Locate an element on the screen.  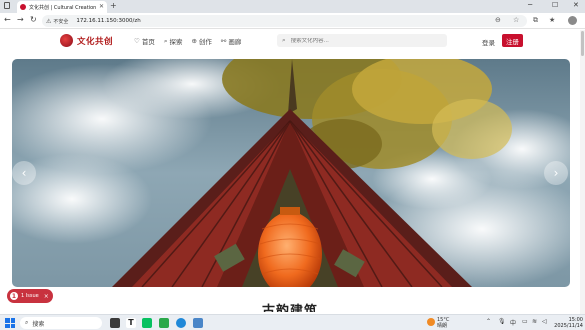
edge-icon is located at coordinates (181, 323).